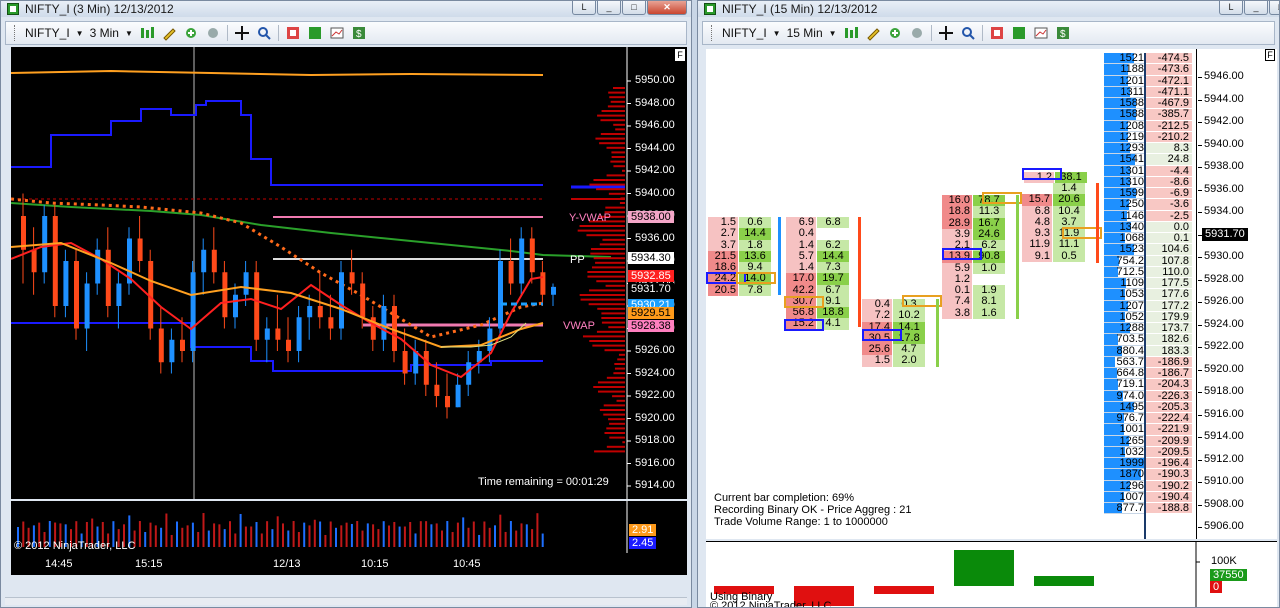 Image resolution: width=1280 pixels, height=608 pixels. Describe the element at coordinates (278, 33) in the screenshot. I see `toolbar-separator` at that location.